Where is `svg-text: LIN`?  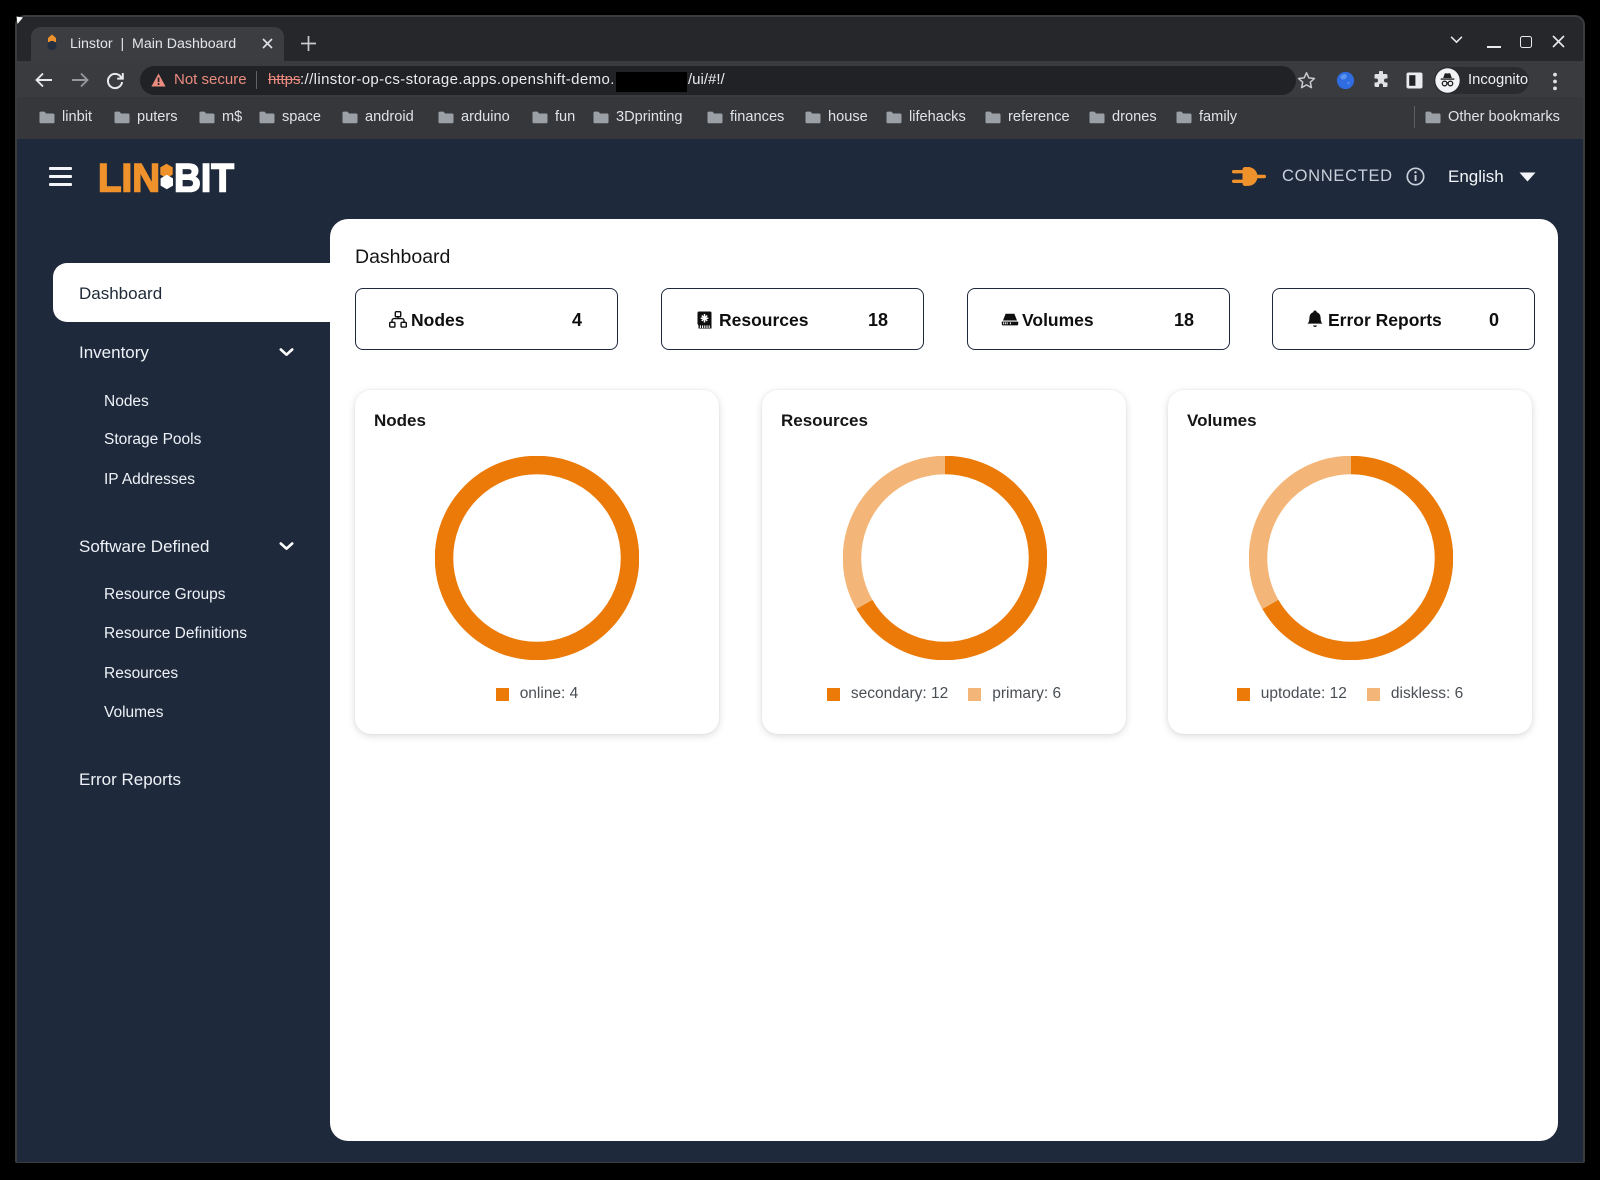 svg-text: LIN is located at coordinates (129, 177).